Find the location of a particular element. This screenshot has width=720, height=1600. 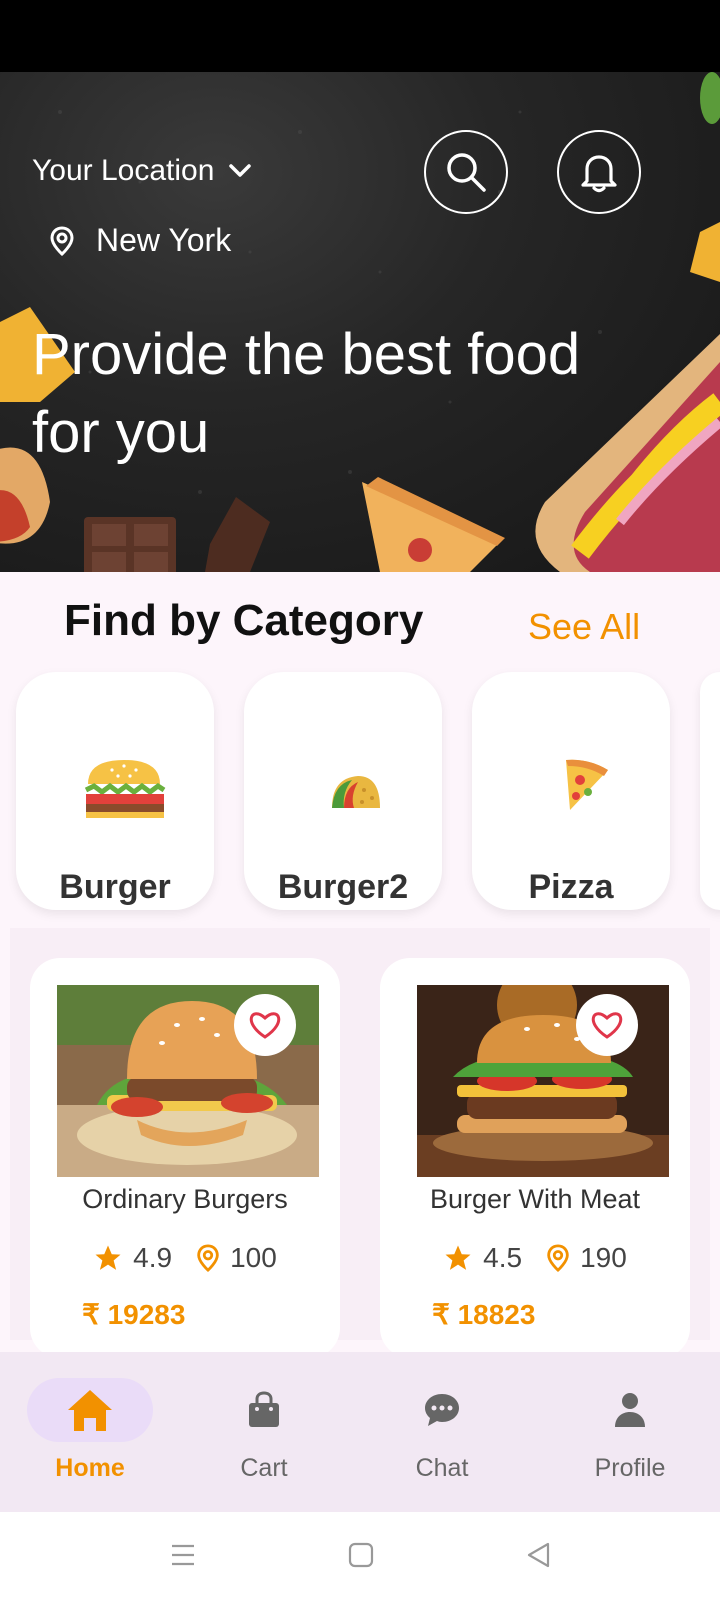

system-navigation-bar is located at coordinates (360, 1556).